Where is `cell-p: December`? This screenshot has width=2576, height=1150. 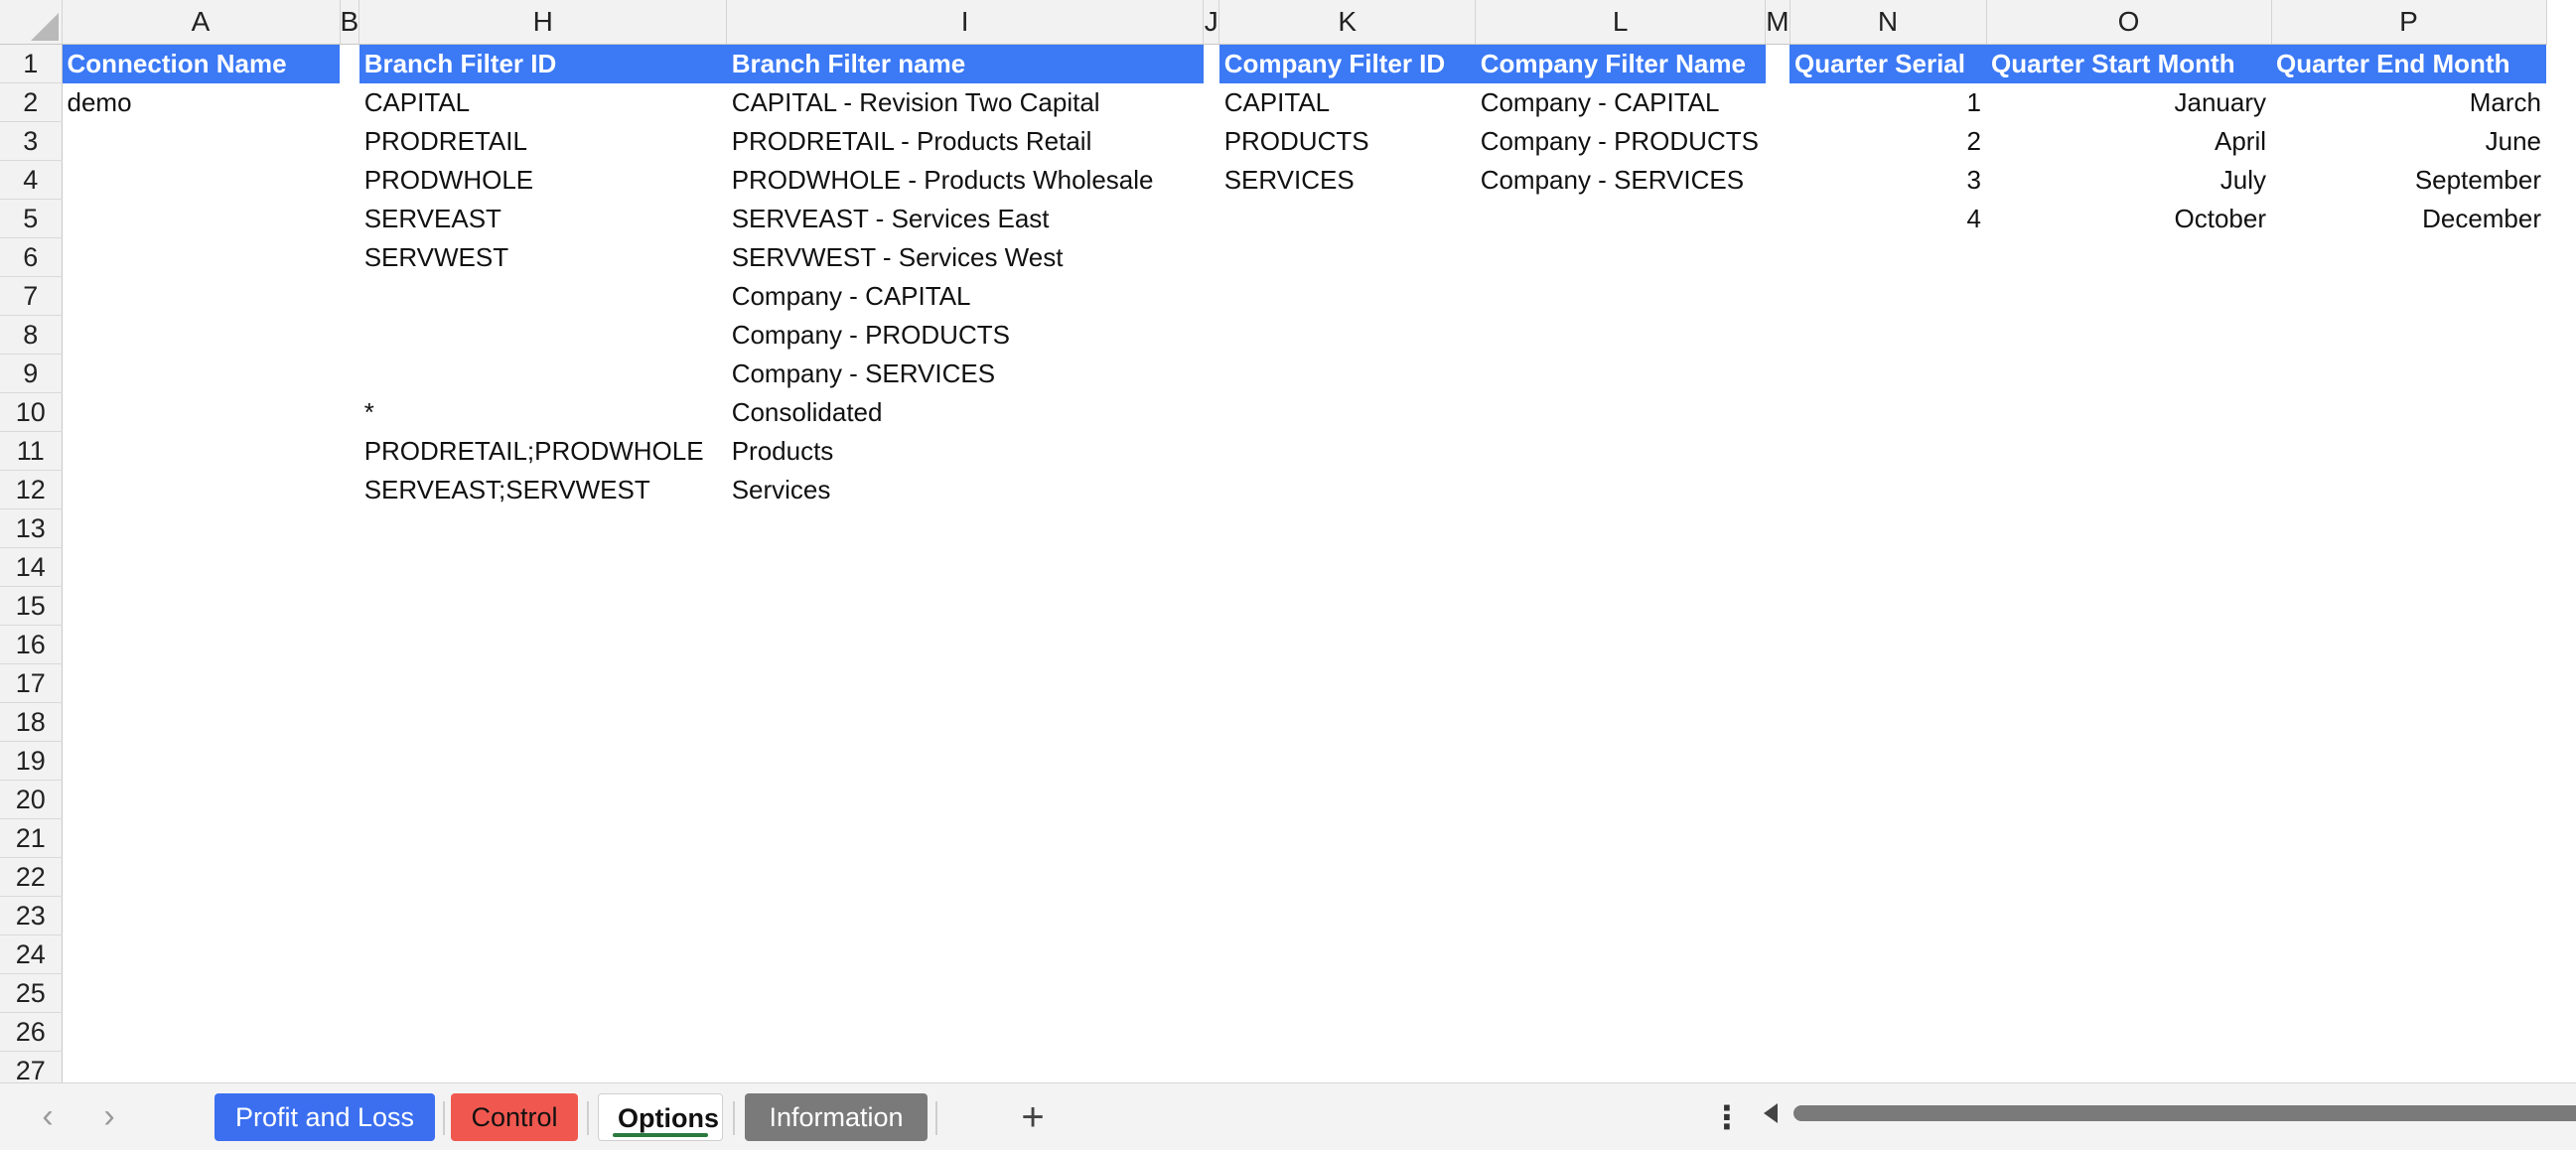
cell-p: December is located at coordinates (2408, 219).